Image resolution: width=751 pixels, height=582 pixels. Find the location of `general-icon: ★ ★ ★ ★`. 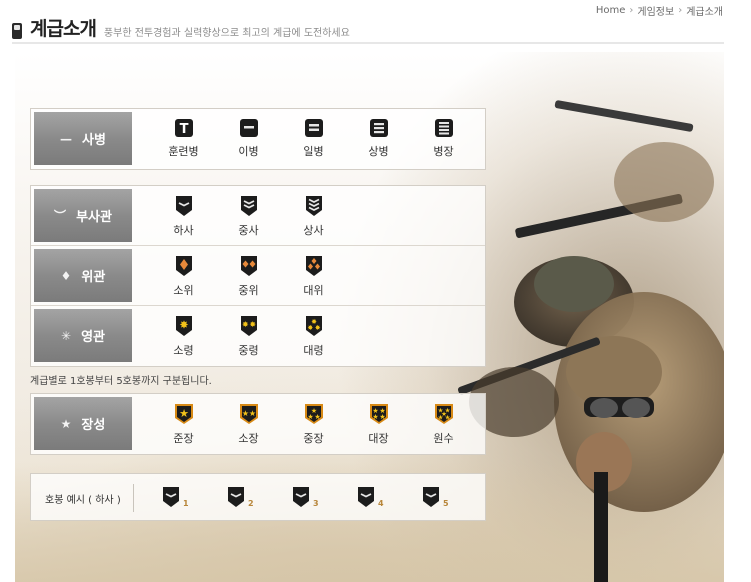

general-icon: ★ ★ ★ ★ is located at coordinates (378, 414).